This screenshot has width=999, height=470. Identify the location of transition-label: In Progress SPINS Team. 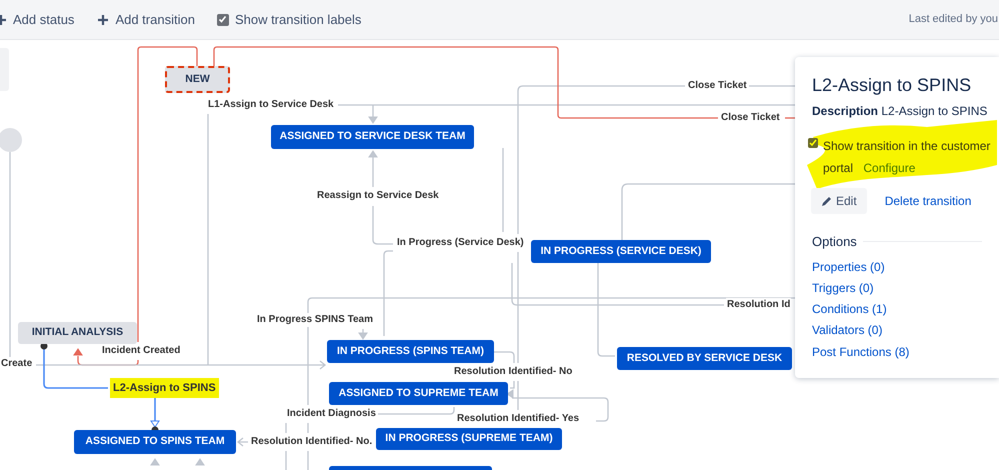
(315, 320).